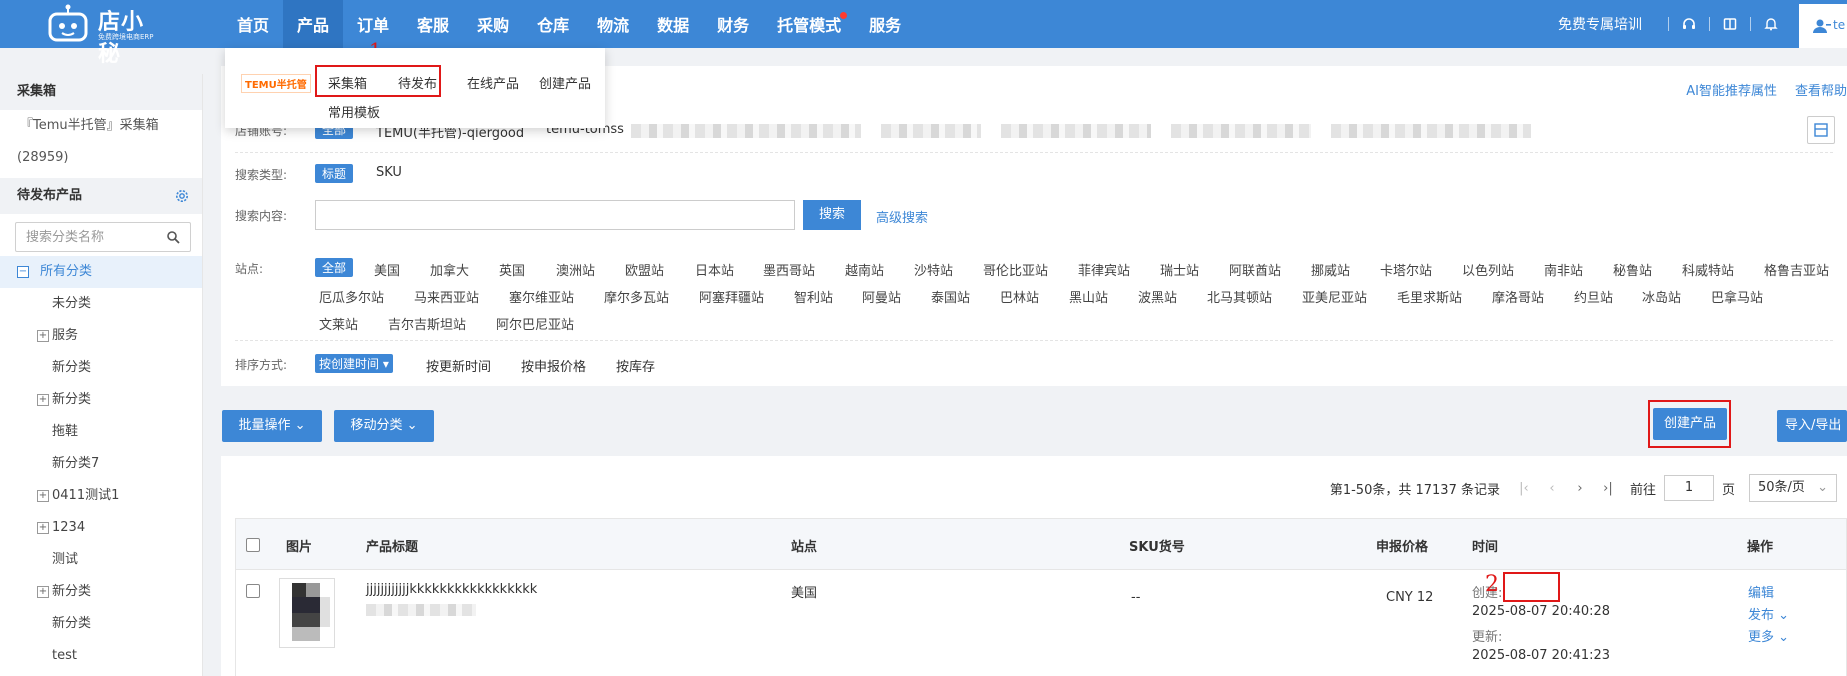 This screenshot has width=1847, height=676. What do you see at coordinates (613, 24) in the screenshot?
I see `nav-item-logistics: 物流` at bounding box center [613, 24].